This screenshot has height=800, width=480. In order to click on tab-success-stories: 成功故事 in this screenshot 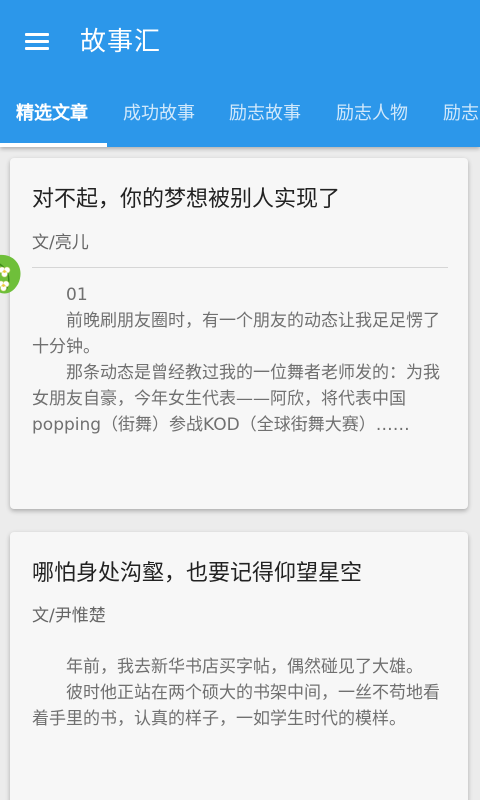, I will do `click(159, 115)`.